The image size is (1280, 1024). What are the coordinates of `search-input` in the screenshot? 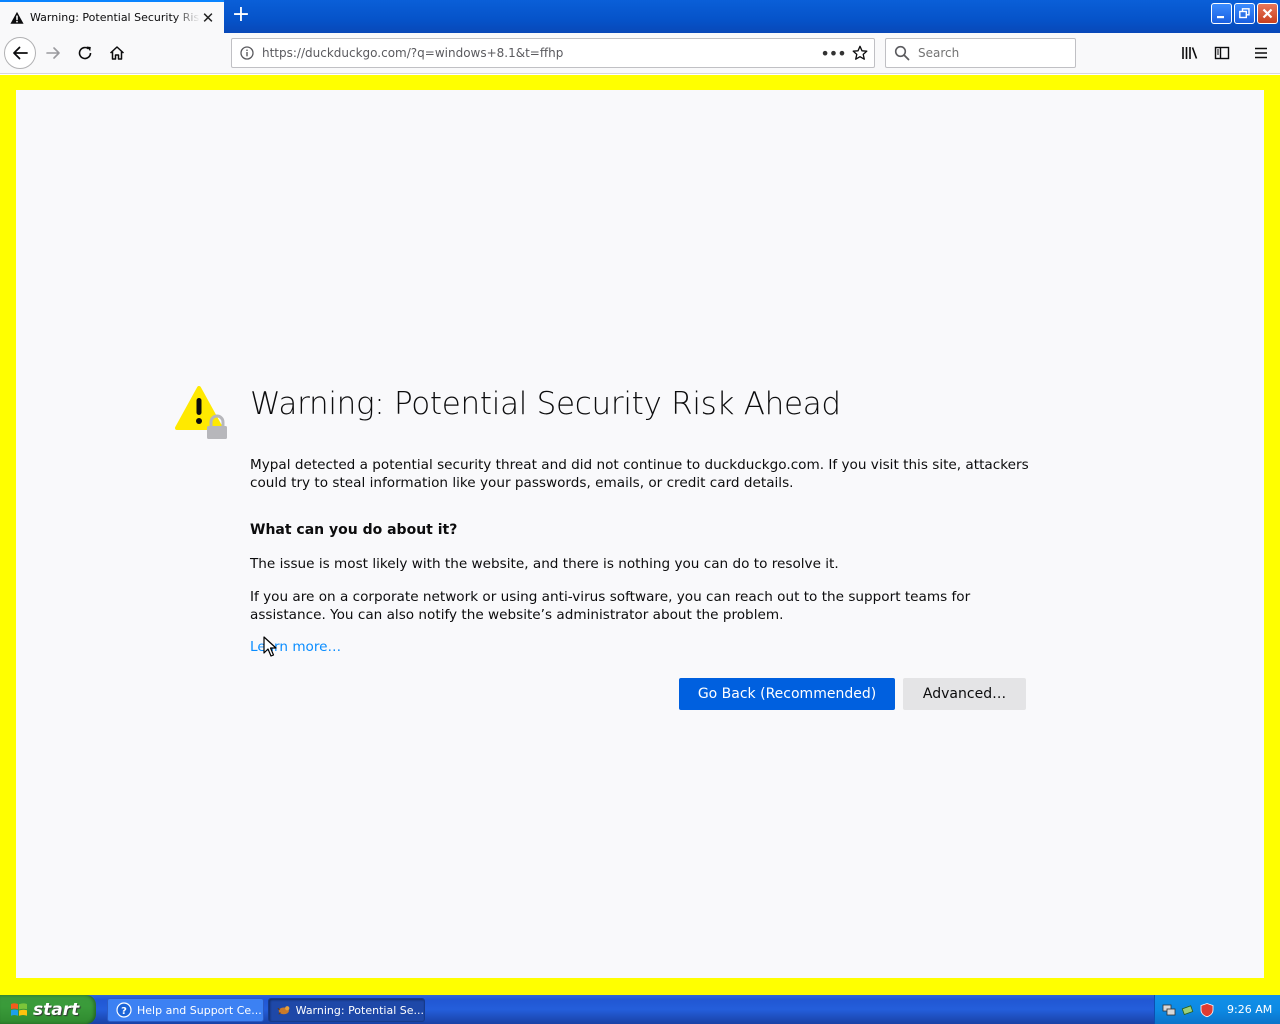 It's located at (993, 53).